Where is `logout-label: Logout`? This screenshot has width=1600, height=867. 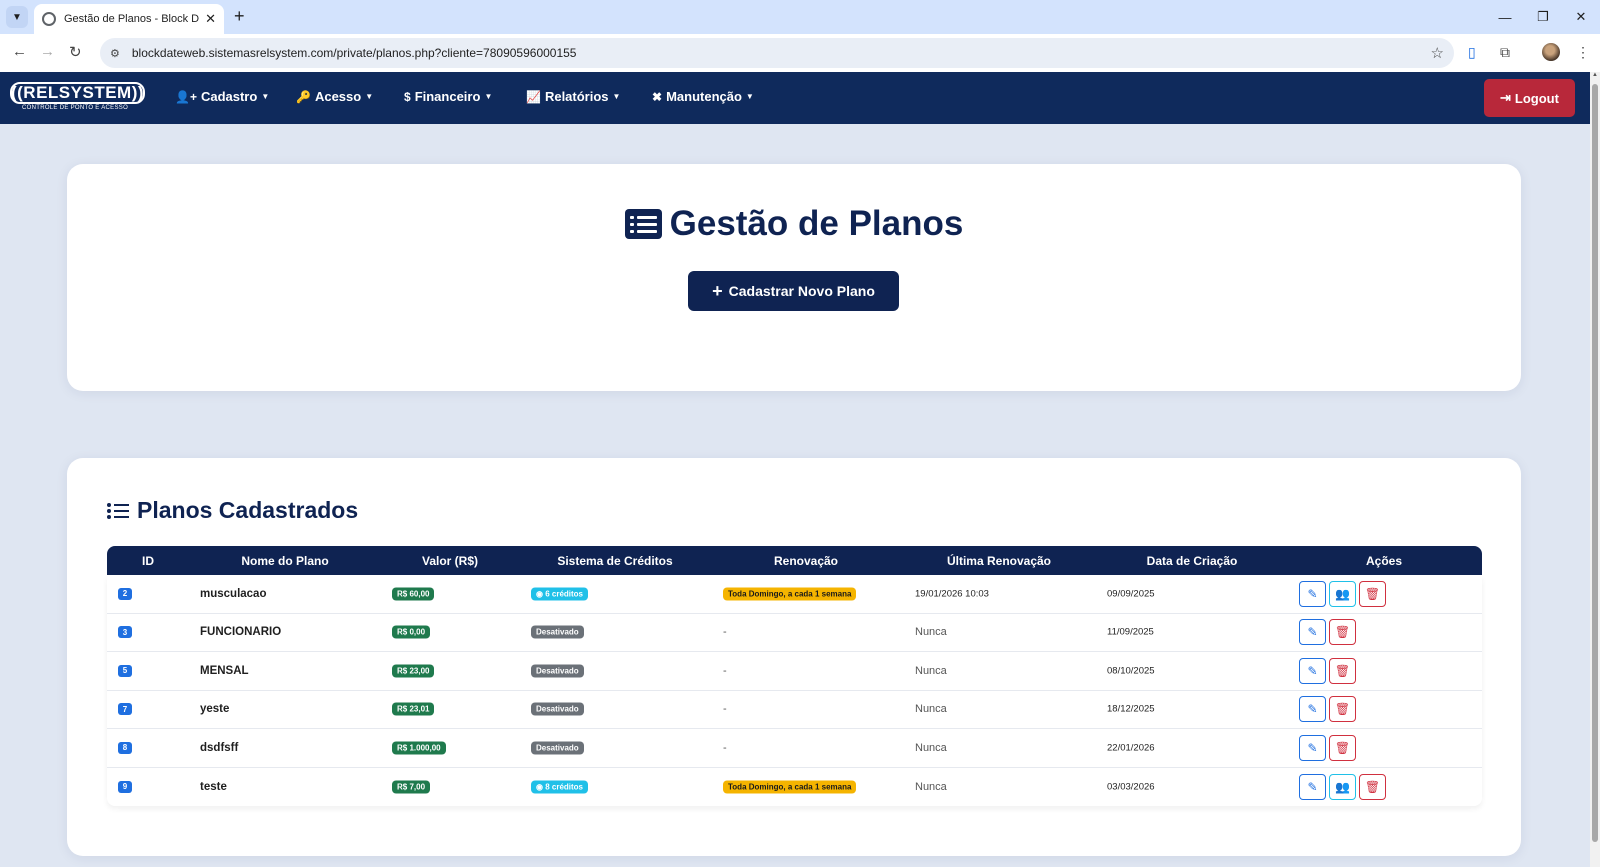 logout-label: Logout is located at coordinates (1536, 98).